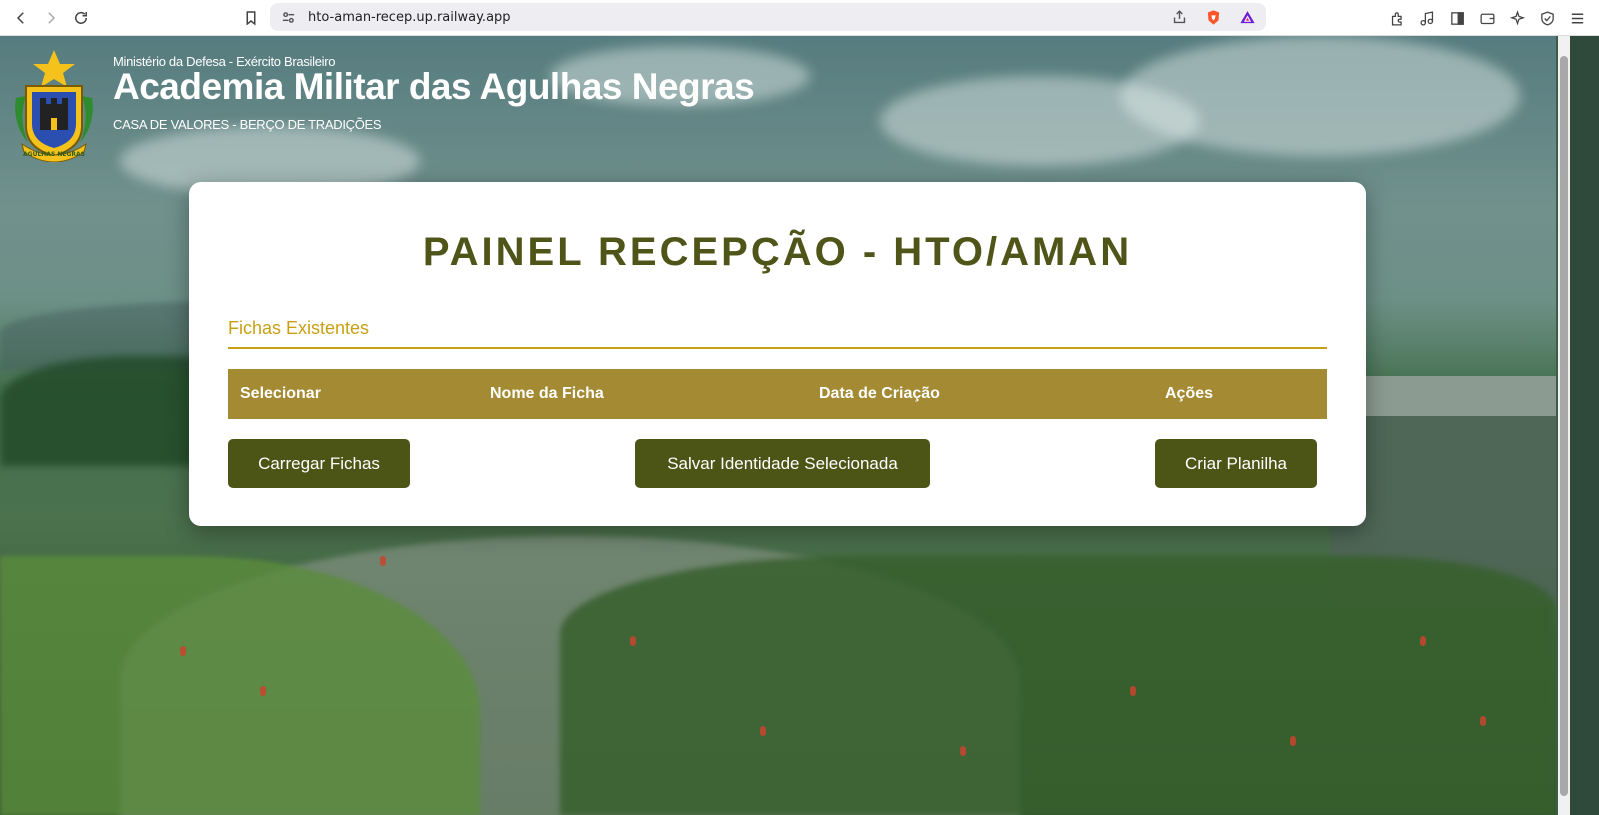 This screenshot has width=1599, height=815. What do you see at coordinates (1320, 96) in the screenshot?
I see `background-cloud` at bounding box center [1320, 96].